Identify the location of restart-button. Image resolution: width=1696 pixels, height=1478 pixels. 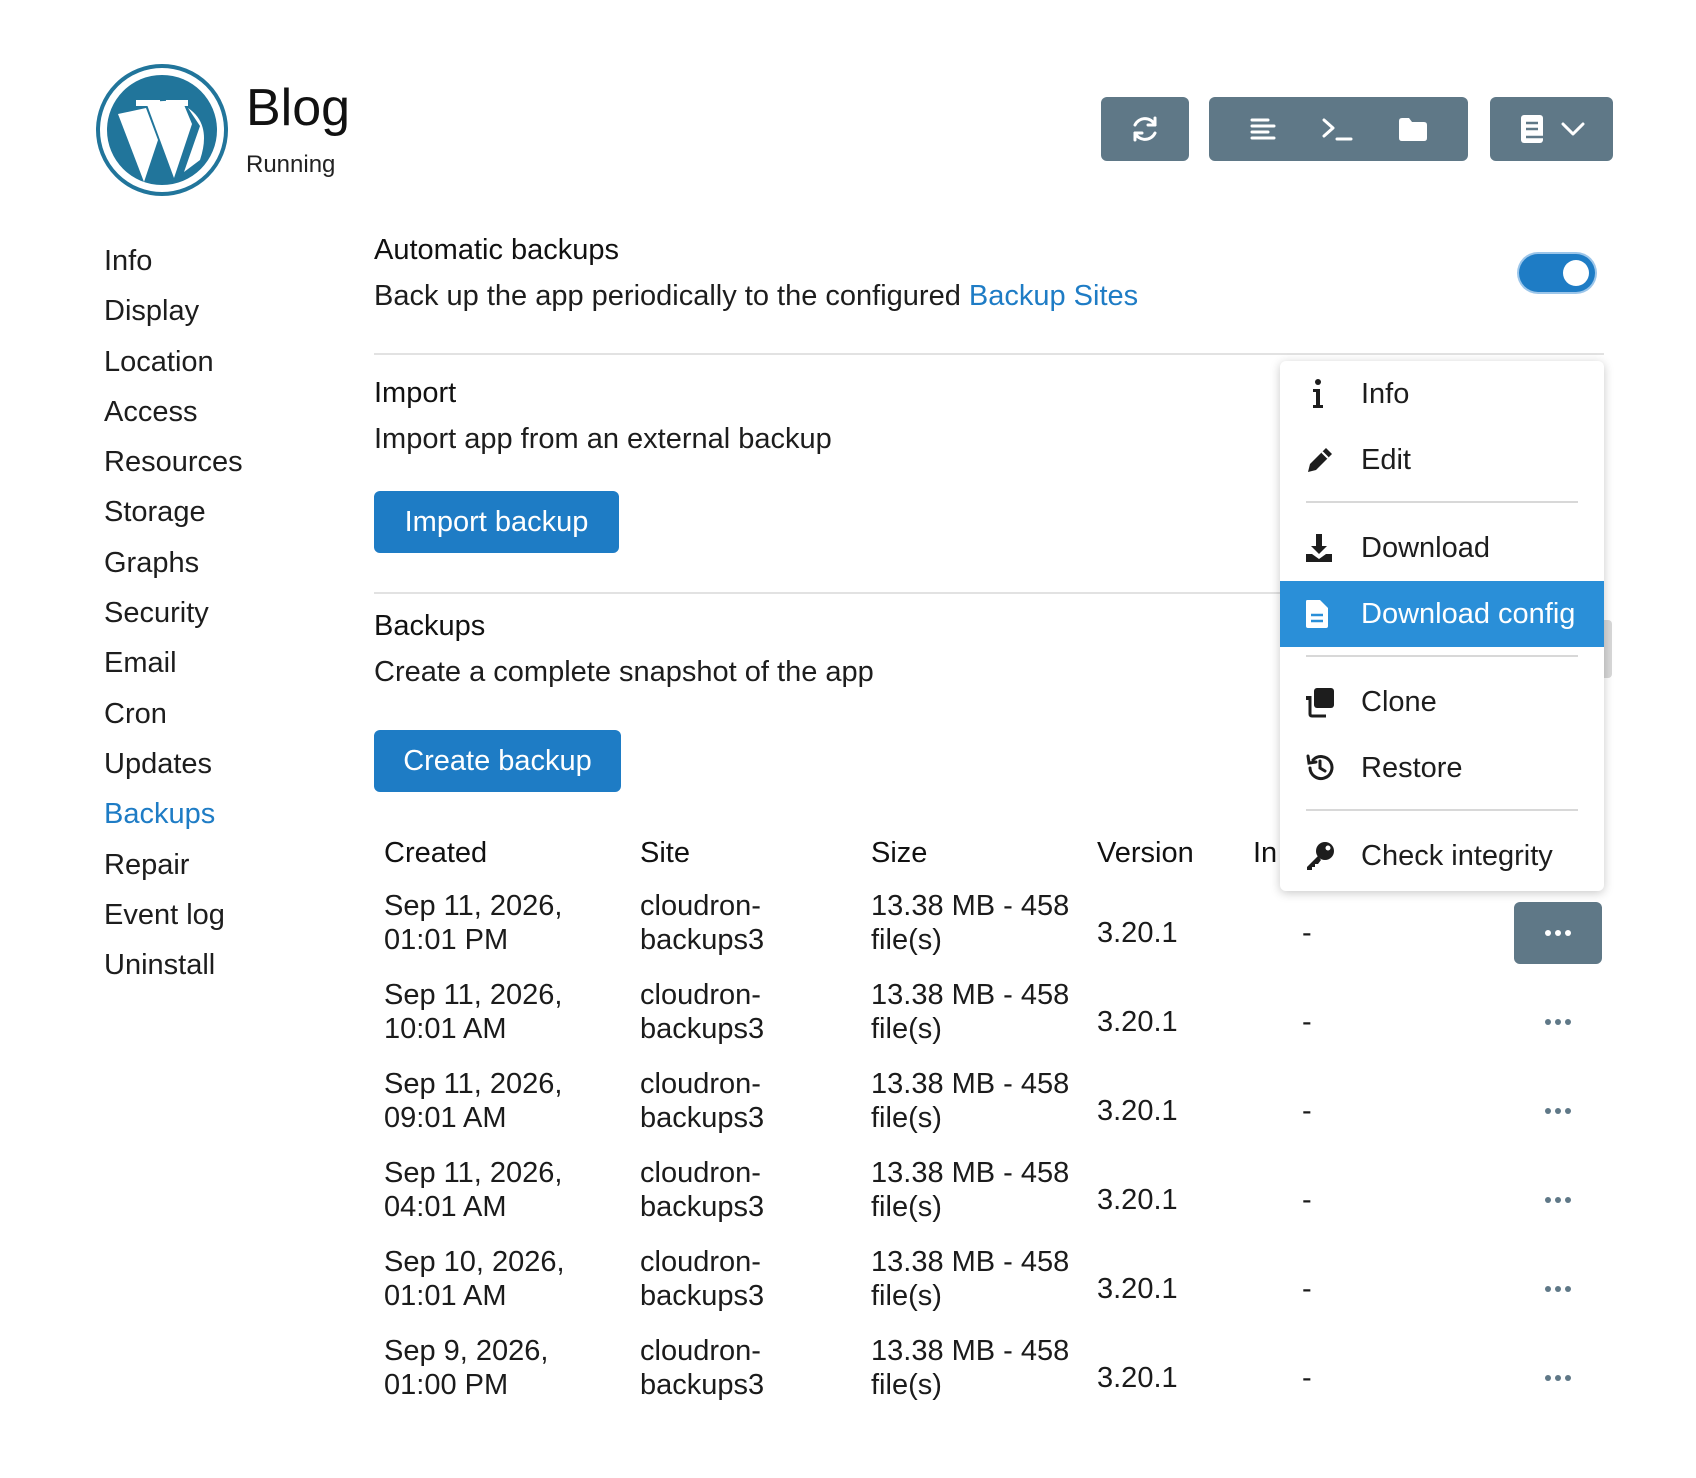
(1145, 129).